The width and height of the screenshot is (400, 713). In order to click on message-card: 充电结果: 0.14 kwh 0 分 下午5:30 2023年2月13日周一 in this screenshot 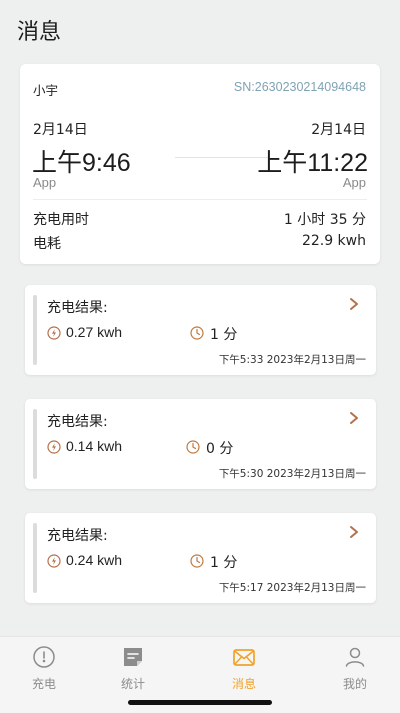, I will do `click(200, 444)`.